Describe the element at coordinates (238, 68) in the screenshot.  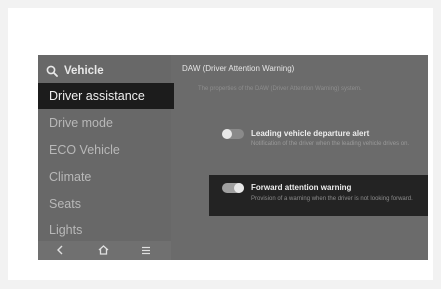
I see `page-title: DAW (Driver Attention Warning)` at that location.